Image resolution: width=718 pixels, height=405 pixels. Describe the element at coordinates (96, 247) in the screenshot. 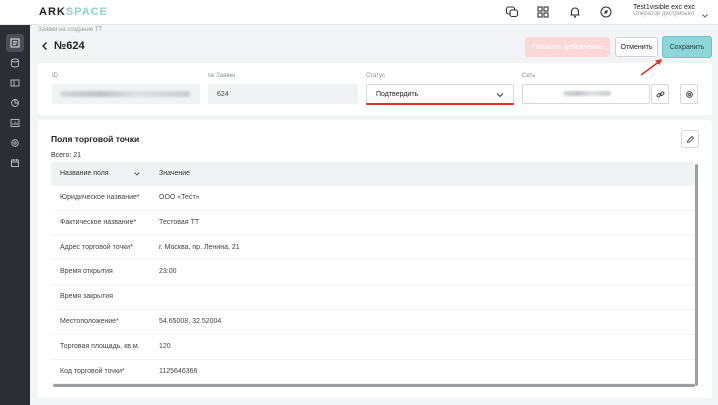

I see `cell-field-name: Адрес торговой точки*` at that location.